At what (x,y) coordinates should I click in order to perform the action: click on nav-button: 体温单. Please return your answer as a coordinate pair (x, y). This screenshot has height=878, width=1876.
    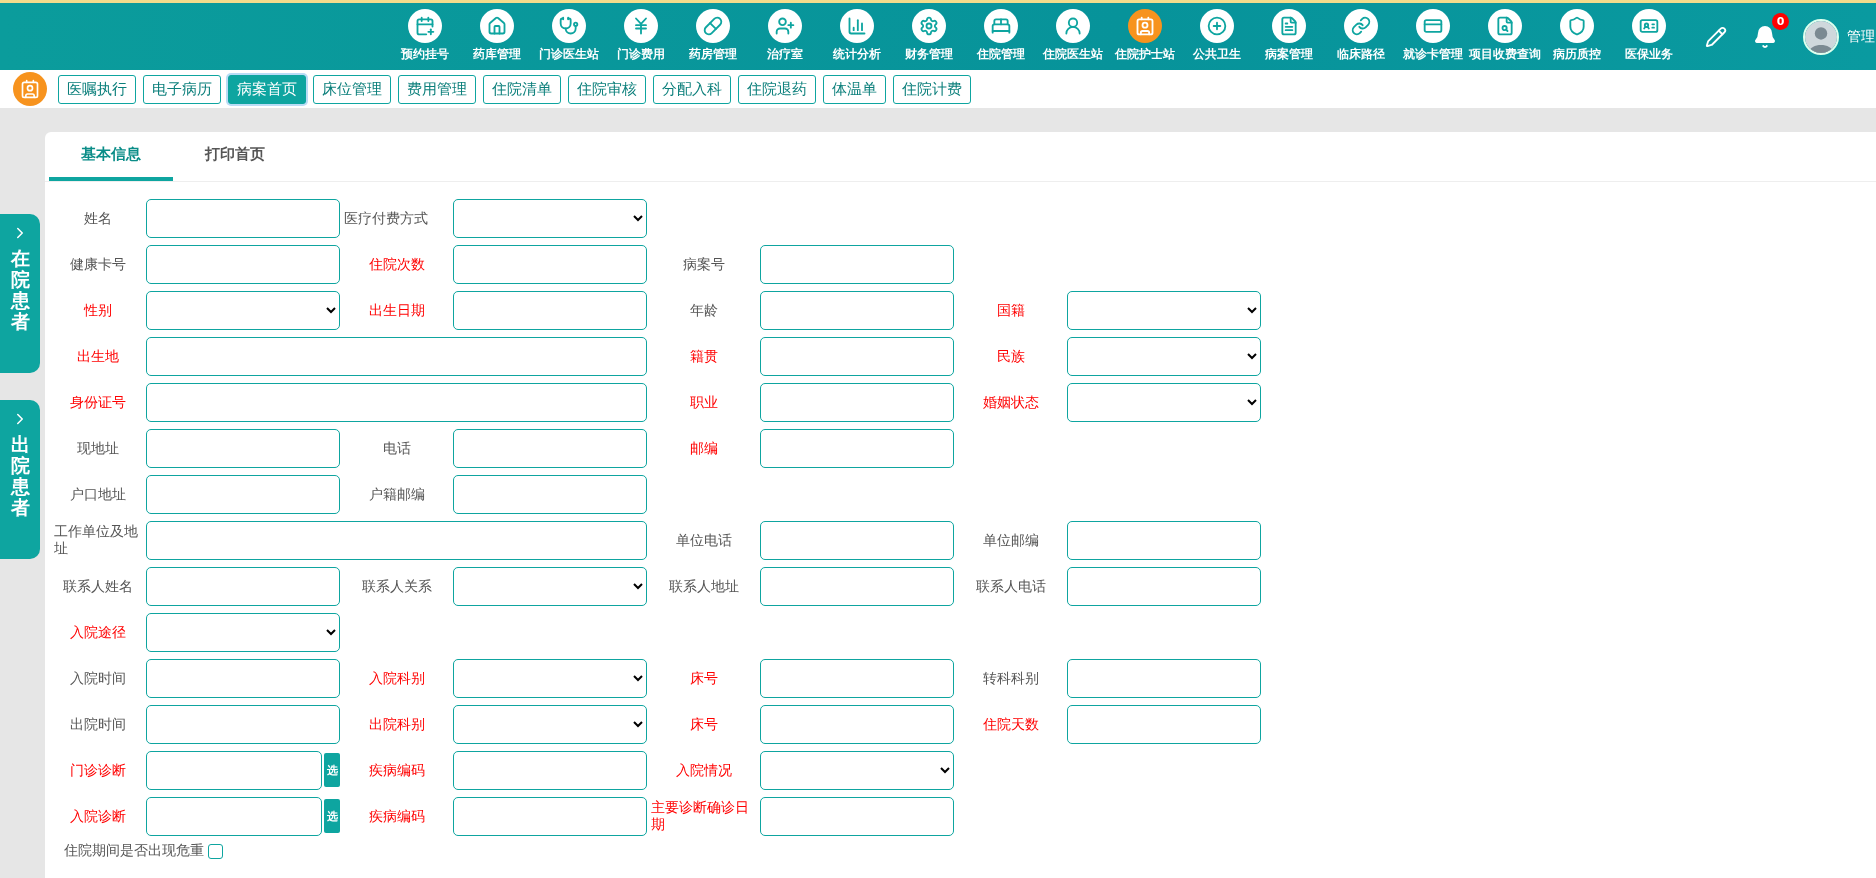
    Looking at the image, I should click on (854, 89).